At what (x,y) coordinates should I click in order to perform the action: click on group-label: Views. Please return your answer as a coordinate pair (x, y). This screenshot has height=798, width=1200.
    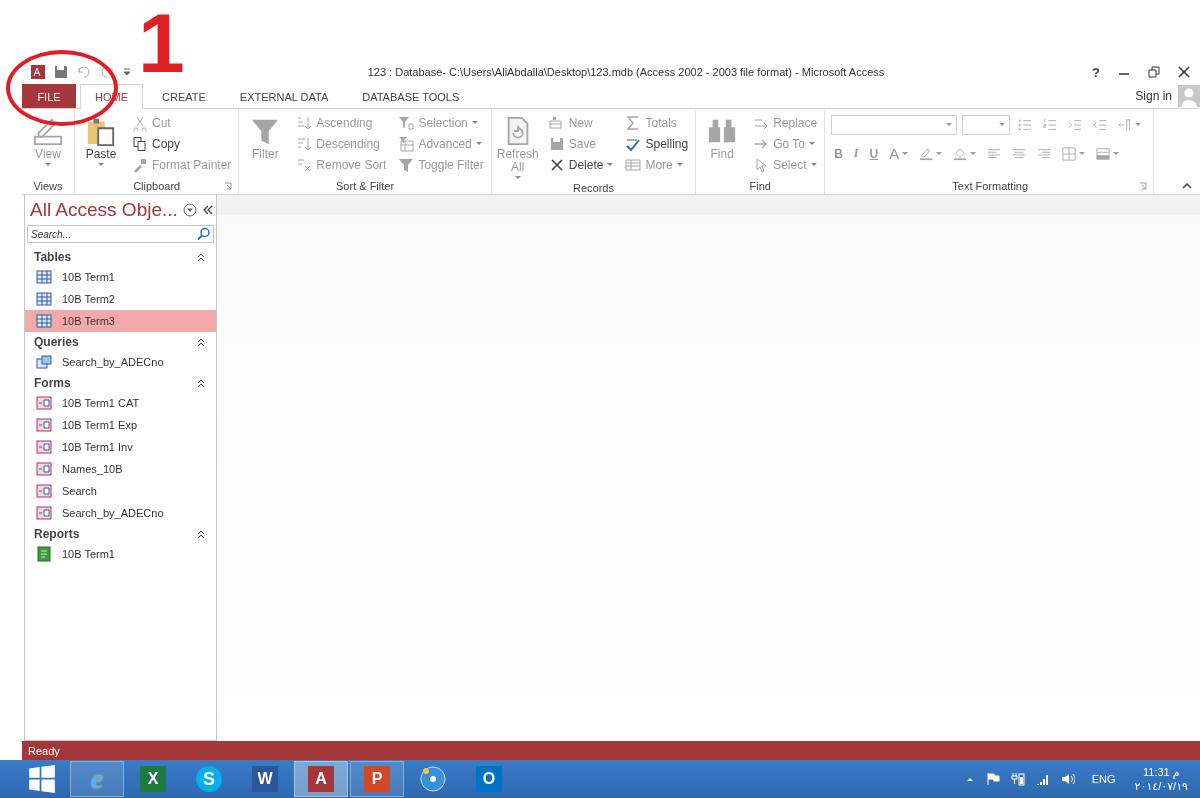
    Looking at the image, I should click on (48, 185).